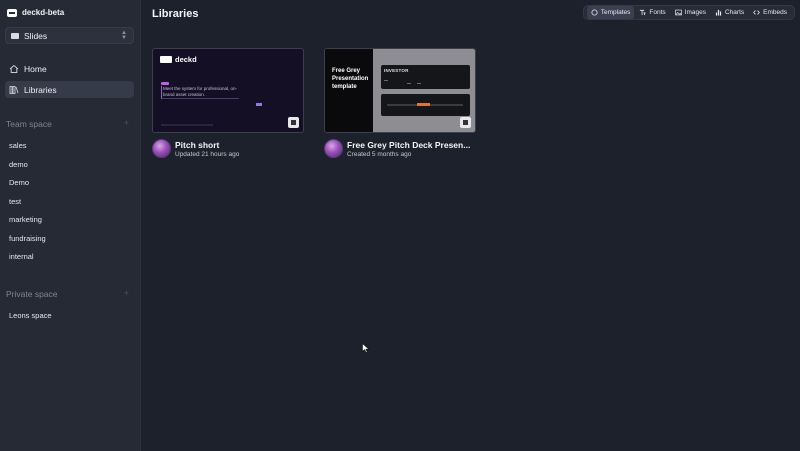  I want to click on tab-images: Images, so click(690, 12).